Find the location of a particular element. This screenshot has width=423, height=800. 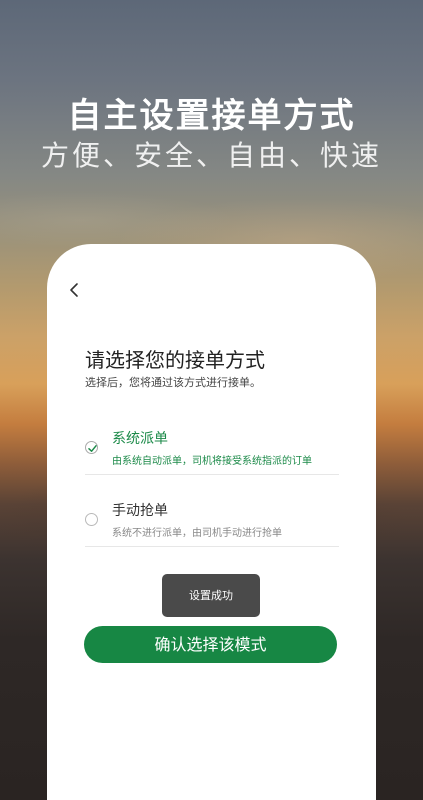

option-manual-grab: 手动抢单 系统不进行派单，由司机手动进行抢单 is located at coordinates (212, 522).